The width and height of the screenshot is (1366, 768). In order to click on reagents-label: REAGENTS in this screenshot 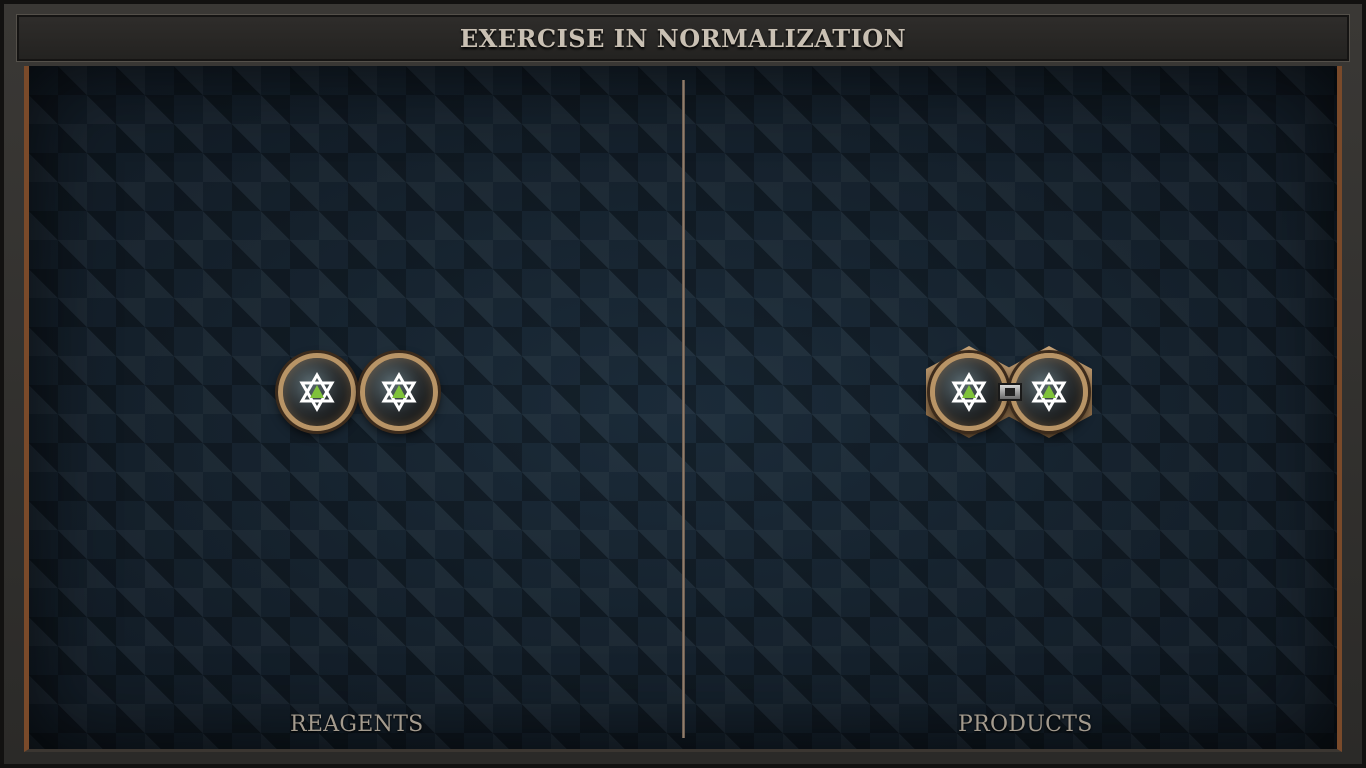, I will do `click(357, 724)`.